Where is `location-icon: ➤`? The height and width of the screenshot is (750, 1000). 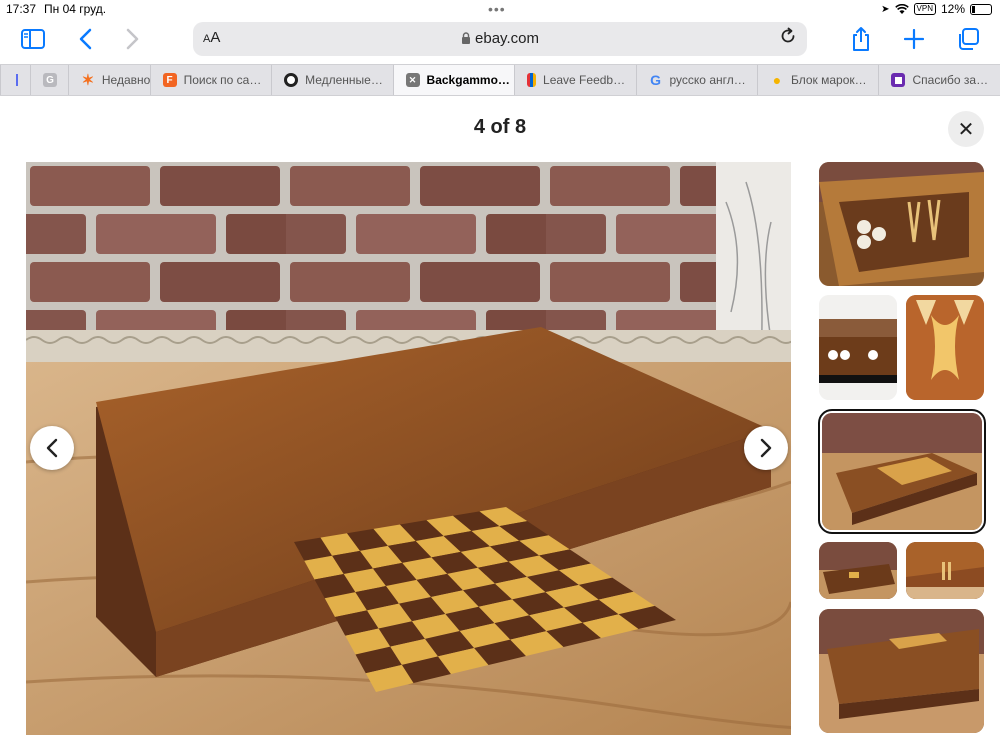
location-icon: ➤ is located at coordinates (885, 9).